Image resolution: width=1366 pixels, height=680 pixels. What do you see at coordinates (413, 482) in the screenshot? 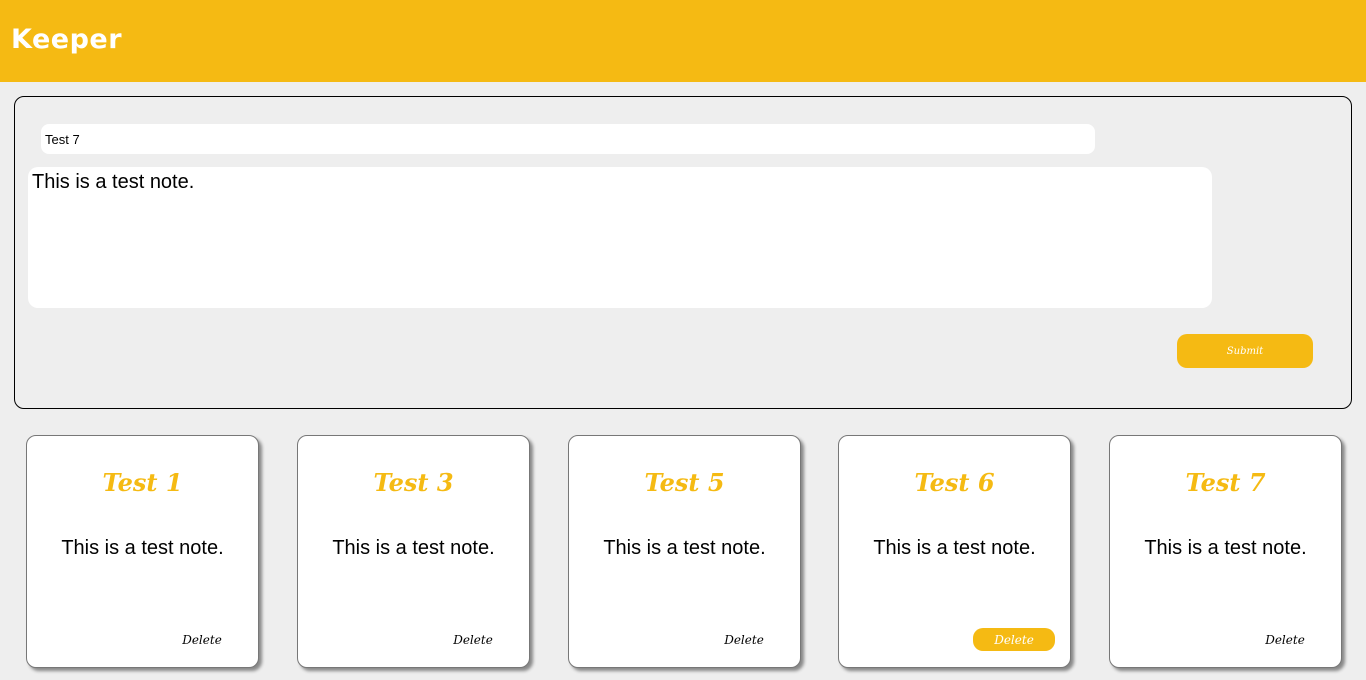
I see `note-title: Test 3` at bounding box center [413, 482].